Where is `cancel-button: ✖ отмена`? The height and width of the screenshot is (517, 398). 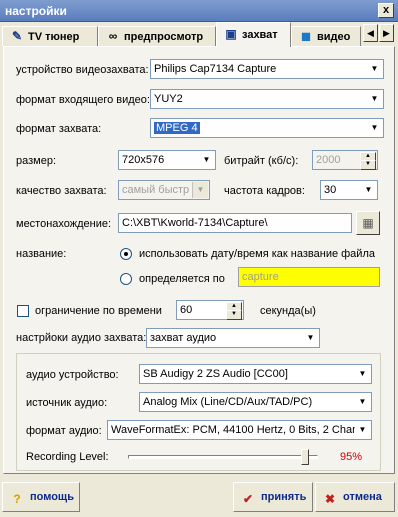 cancel-button: ✖ отмена is located at coordinates (355, 497).